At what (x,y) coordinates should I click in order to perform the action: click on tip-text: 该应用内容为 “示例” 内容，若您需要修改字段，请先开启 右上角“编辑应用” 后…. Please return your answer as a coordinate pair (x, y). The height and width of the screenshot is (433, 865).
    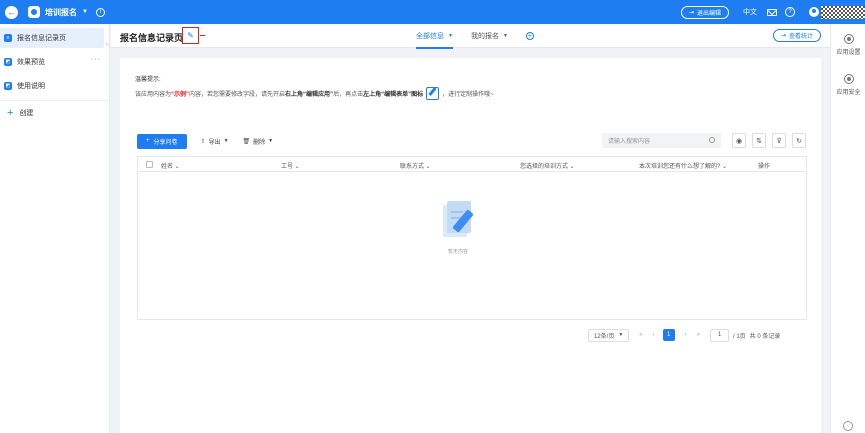
    Looking at the image, I should click on (314, 93).